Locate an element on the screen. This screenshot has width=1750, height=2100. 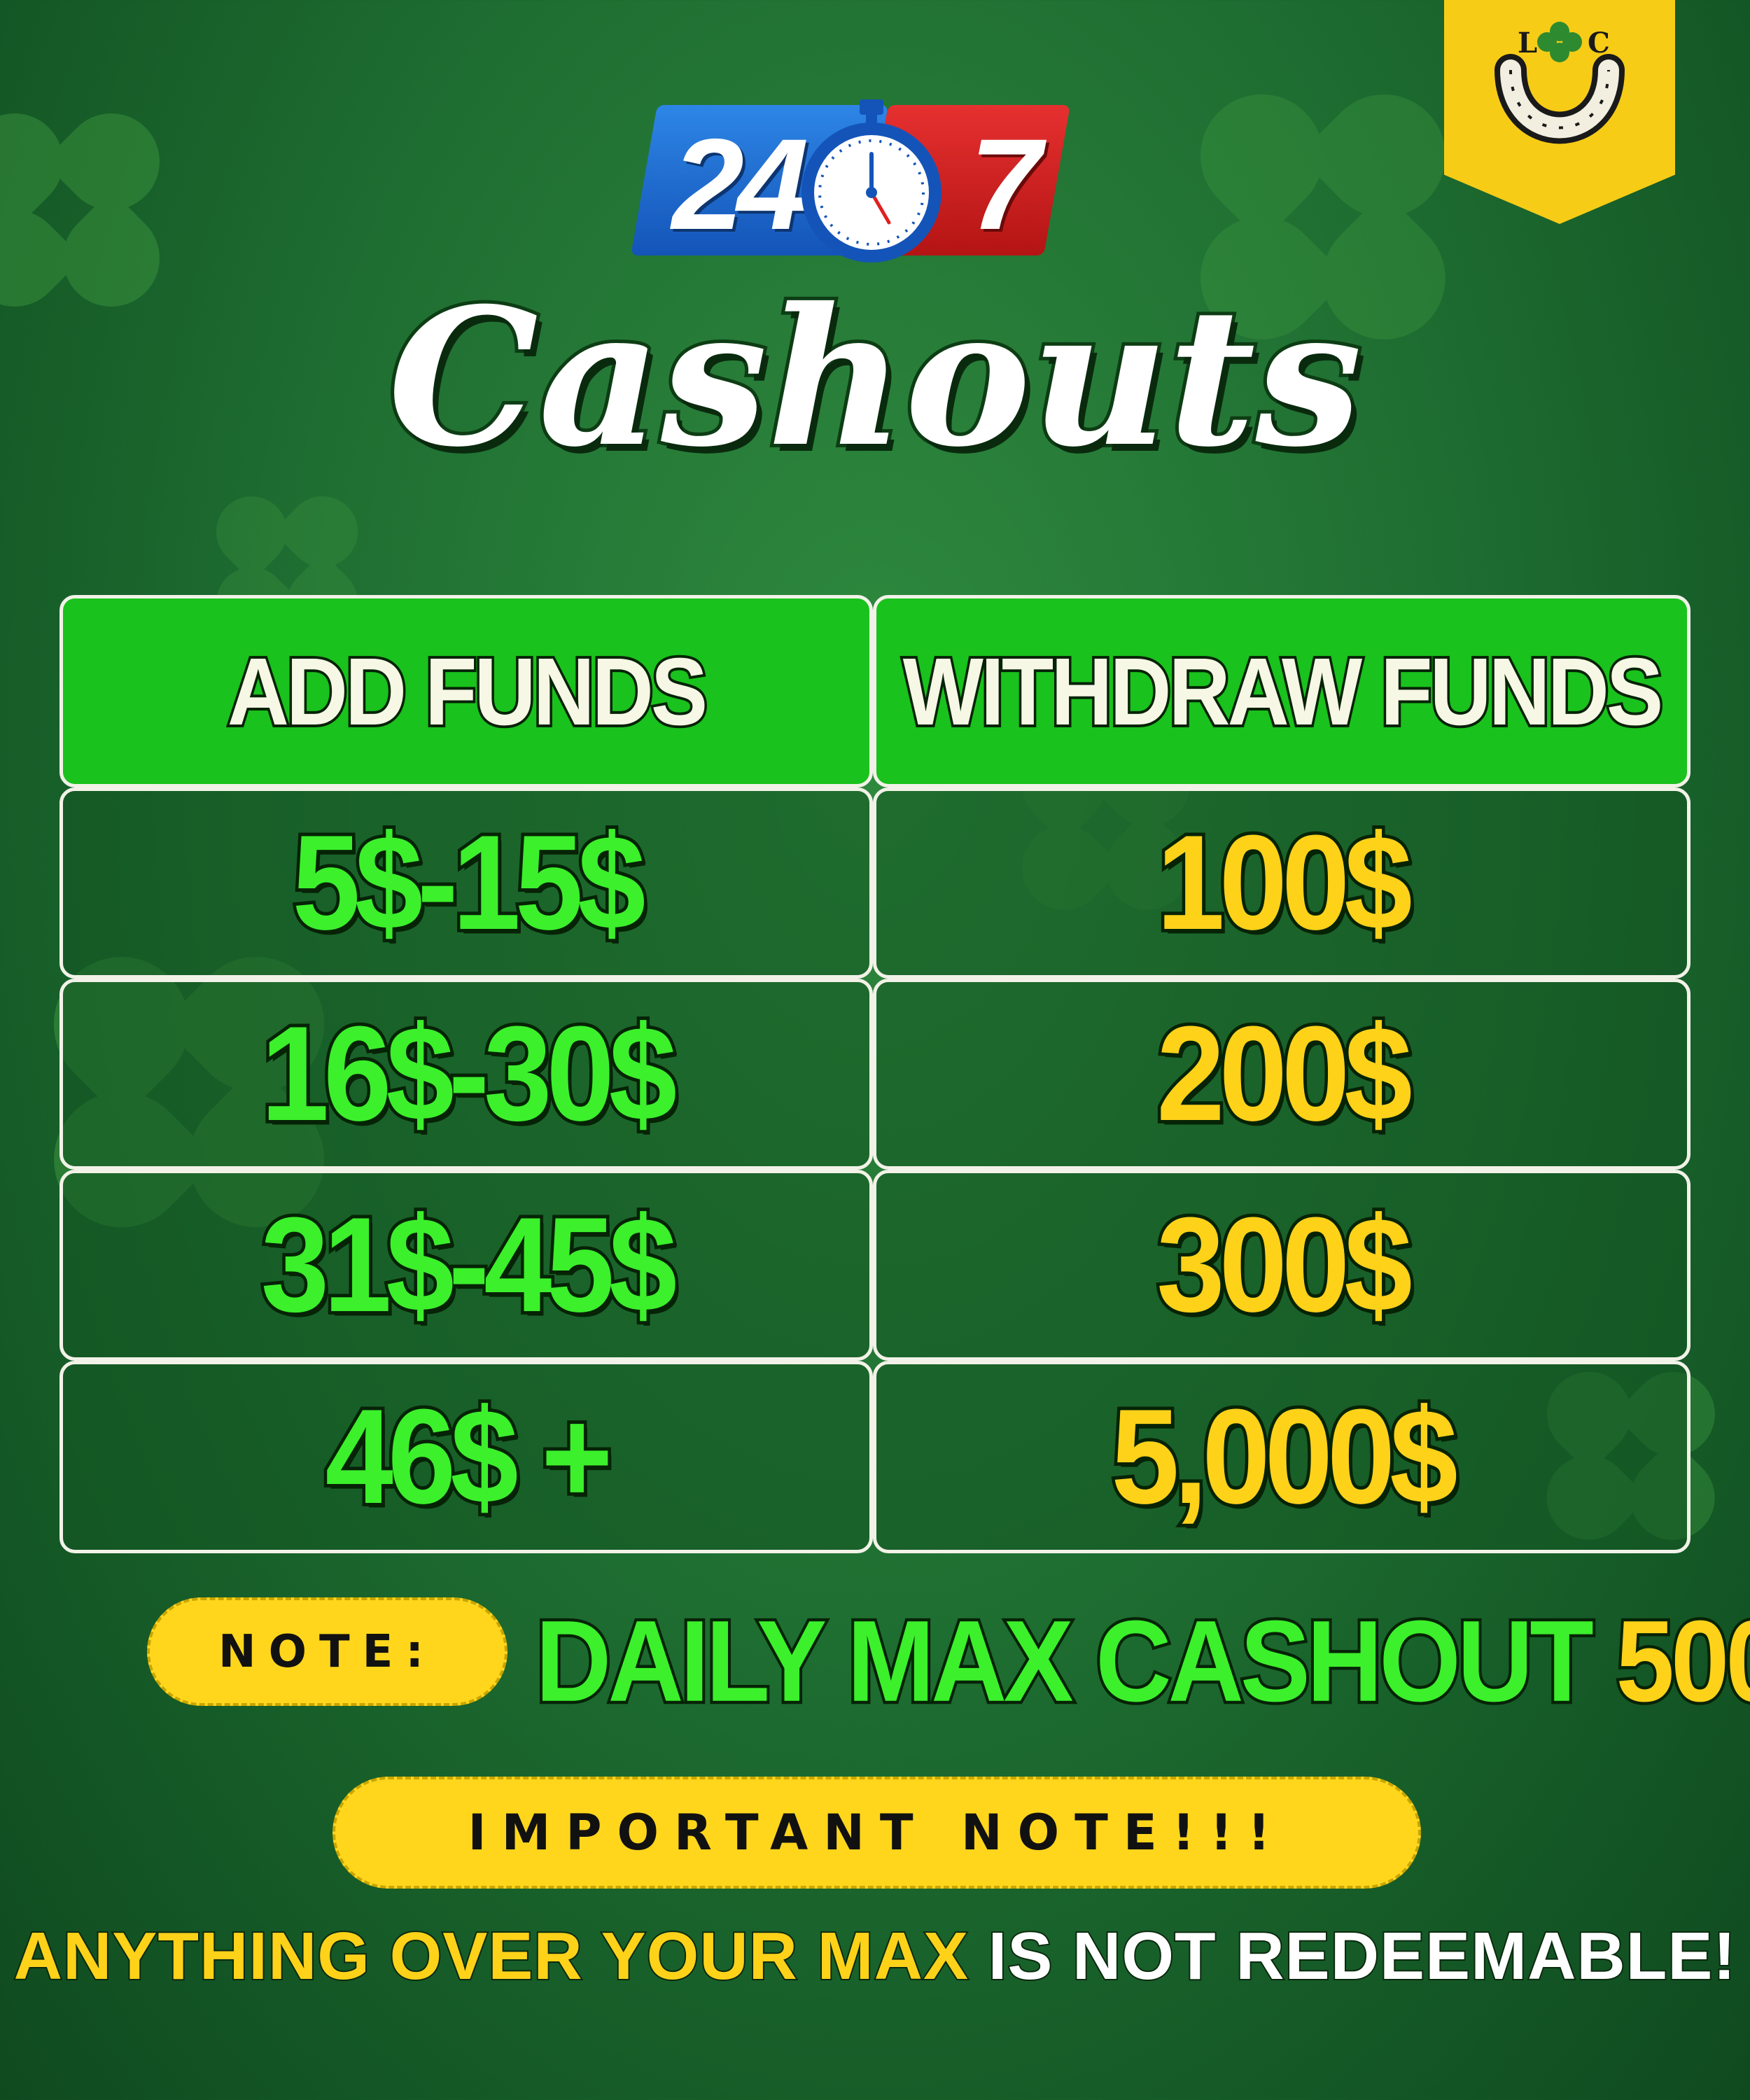
note-label: NOTE: is located at coordinates (327, 1651).